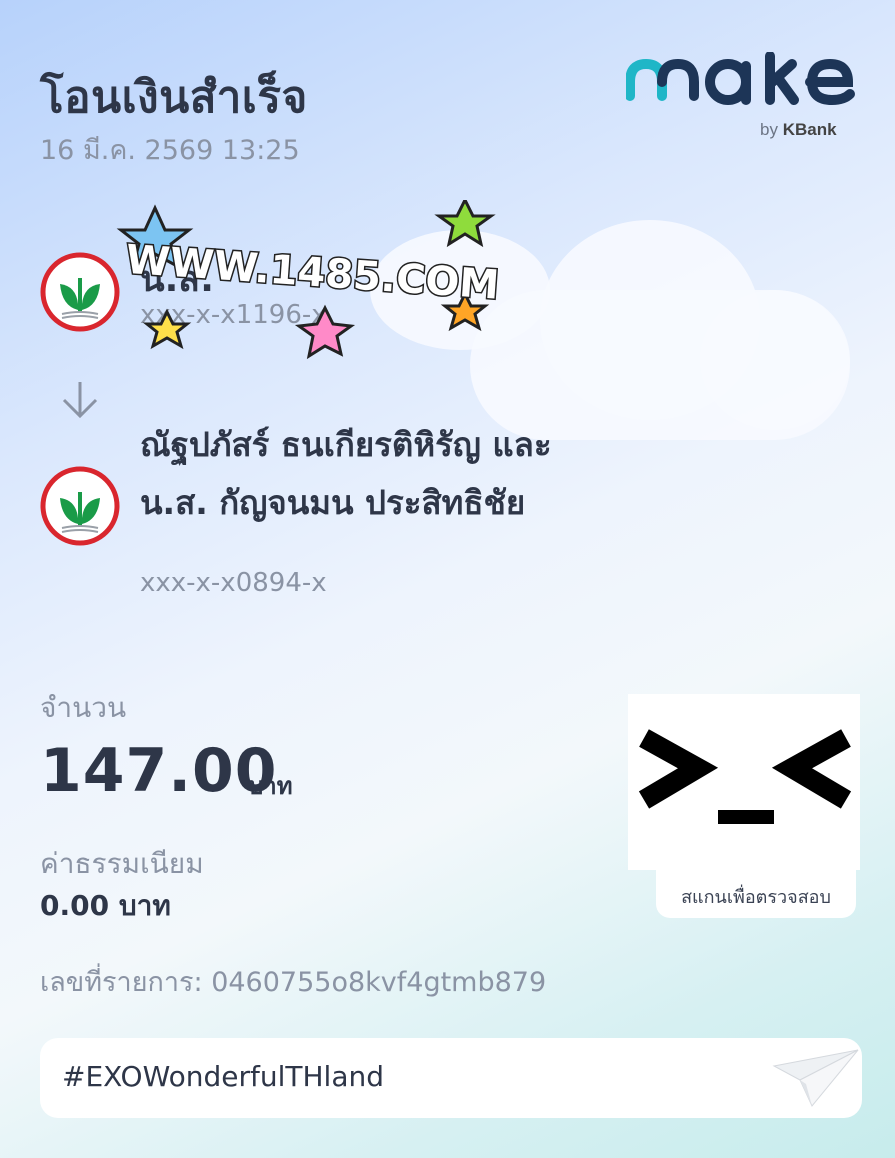 The height and width of the screenshot is (1158, 895). What do you see at coordinates (83, 707) in the screenshot?
I see `amount-label: จำนวน` at bounding box center [83, 707].